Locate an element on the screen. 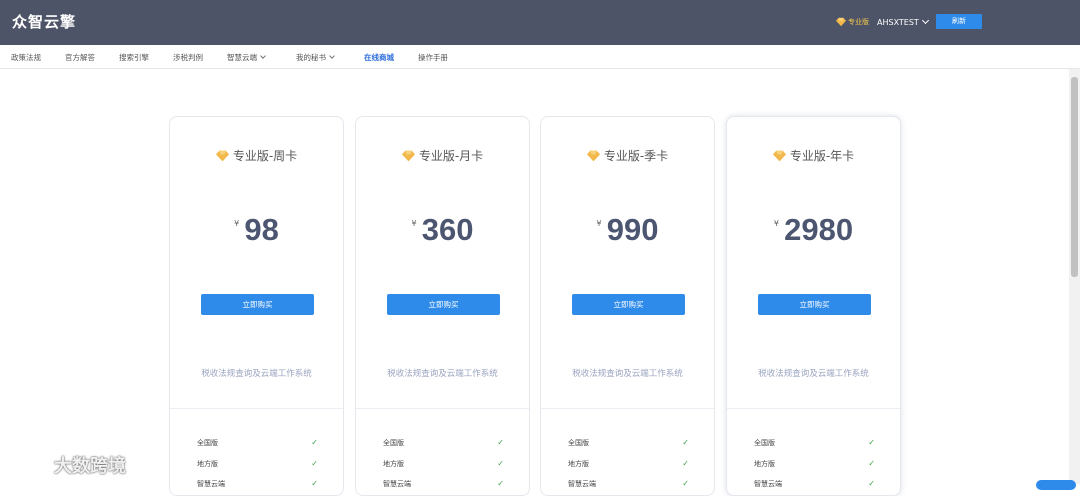 This screenshot has width=1080, height=496. watermark-text: 大数跨境 is located at coordinates (90, 466).